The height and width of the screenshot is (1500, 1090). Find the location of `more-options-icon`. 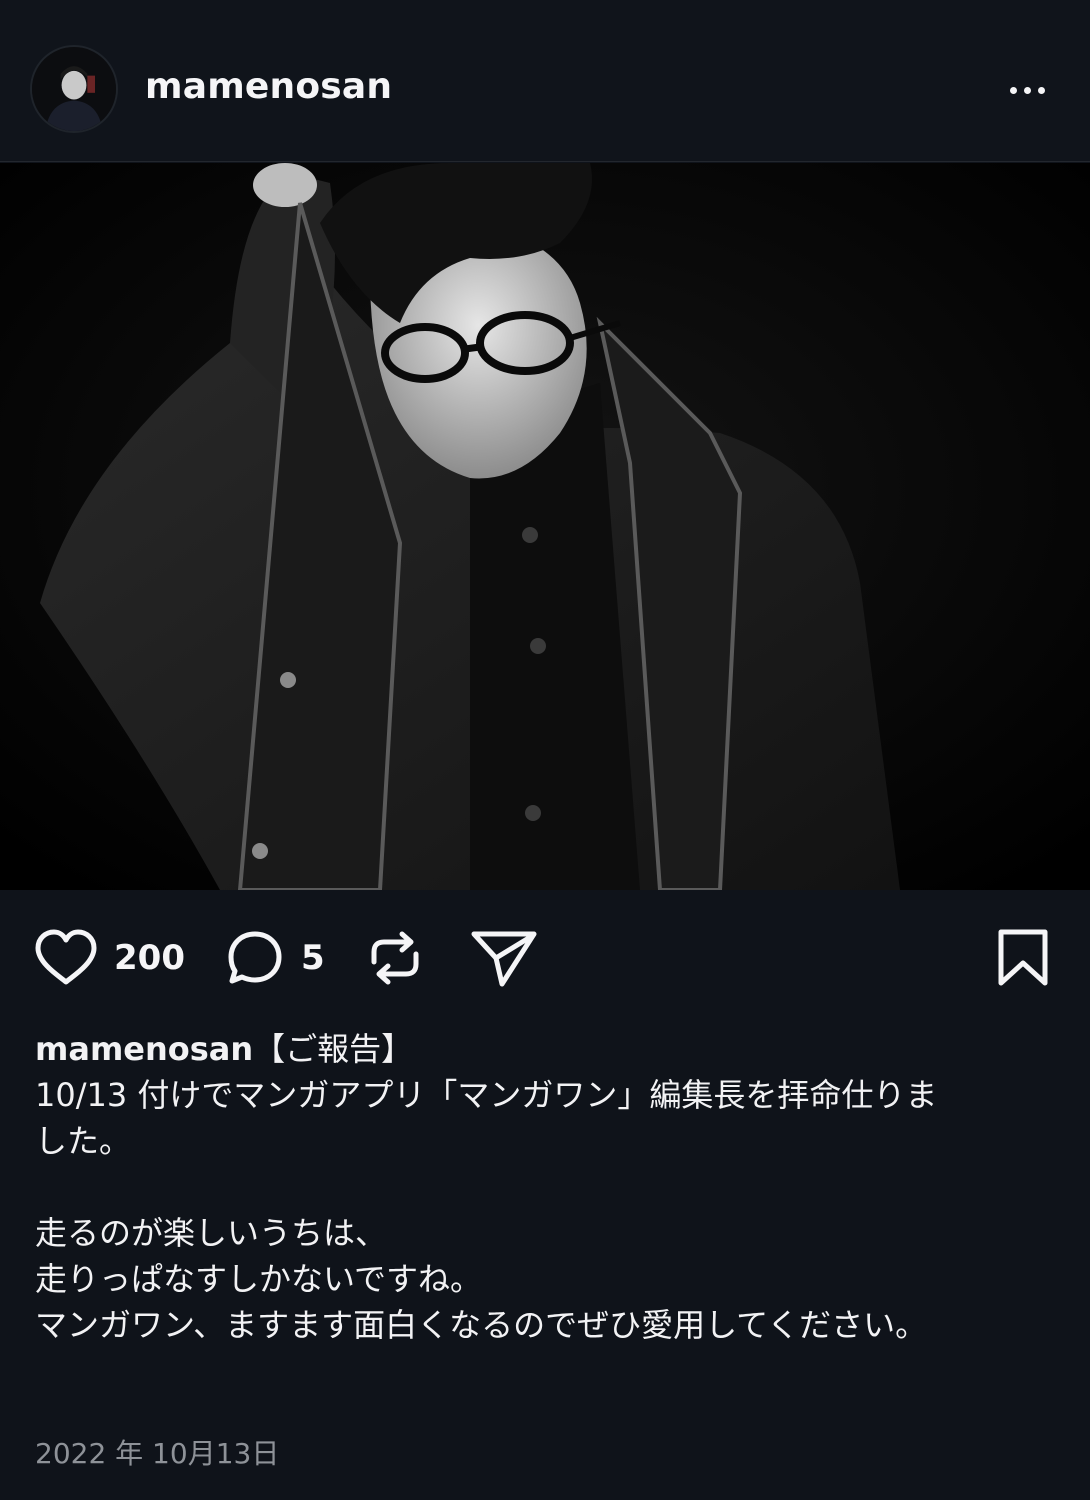

more-options-icon is located at coordinates (1027, 90).